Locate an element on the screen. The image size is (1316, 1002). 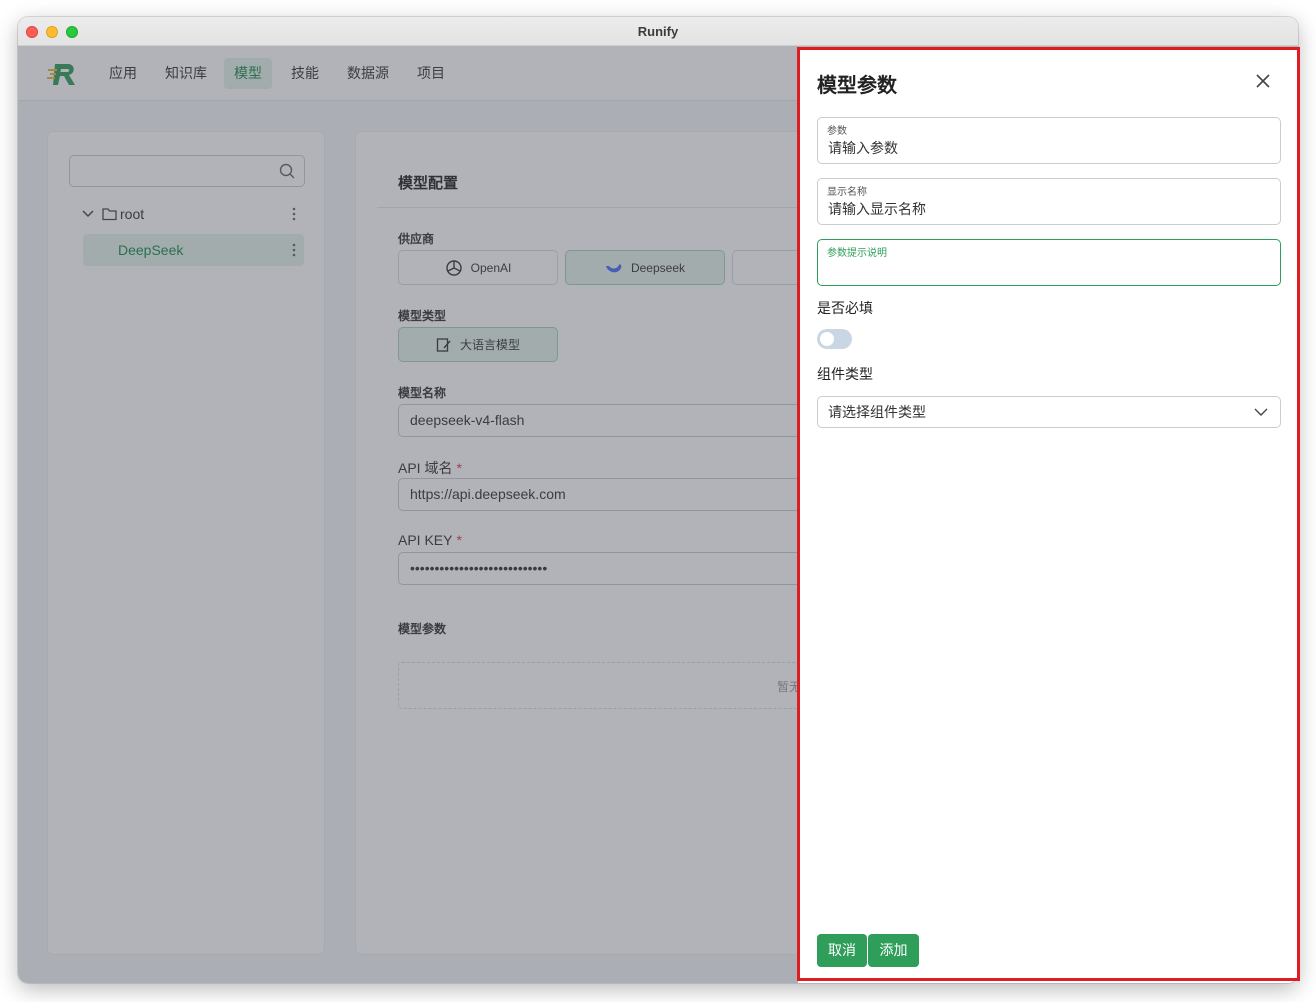
param-field: 参数 is located at coordinates (1049, 140).